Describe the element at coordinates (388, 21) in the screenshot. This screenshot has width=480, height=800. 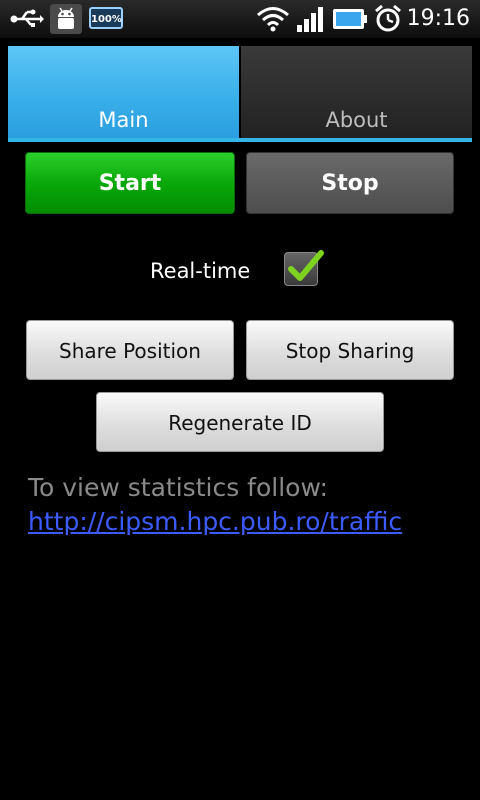
I see `alarm-icon` at that location.